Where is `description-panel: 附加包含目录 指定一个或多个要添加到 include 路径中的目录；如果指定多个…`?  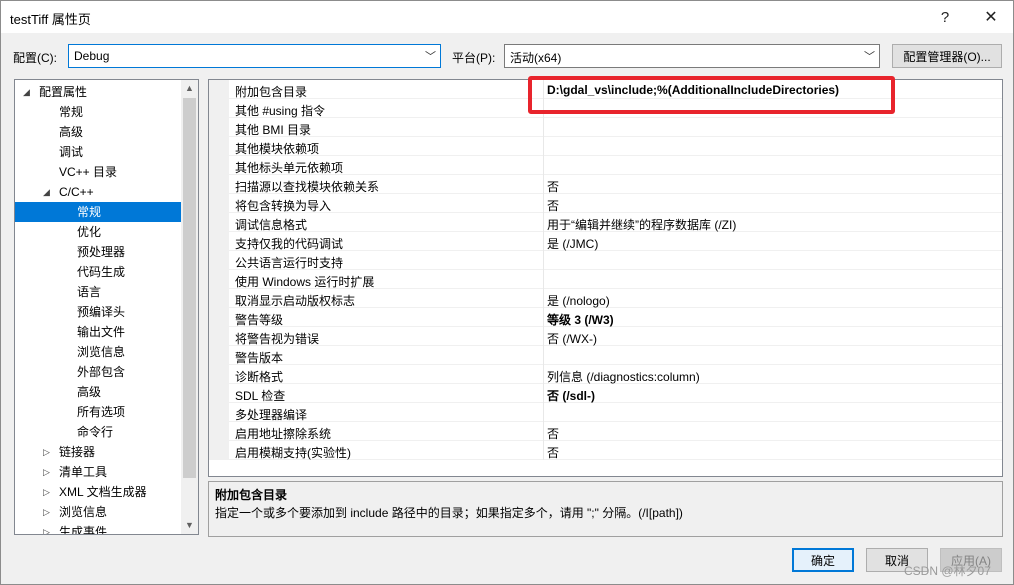 description-panel: 附加包含目录 指定一个或多个要添加到 include 路径中的目录；如果指定多个… is located at coordinates (605, 509).